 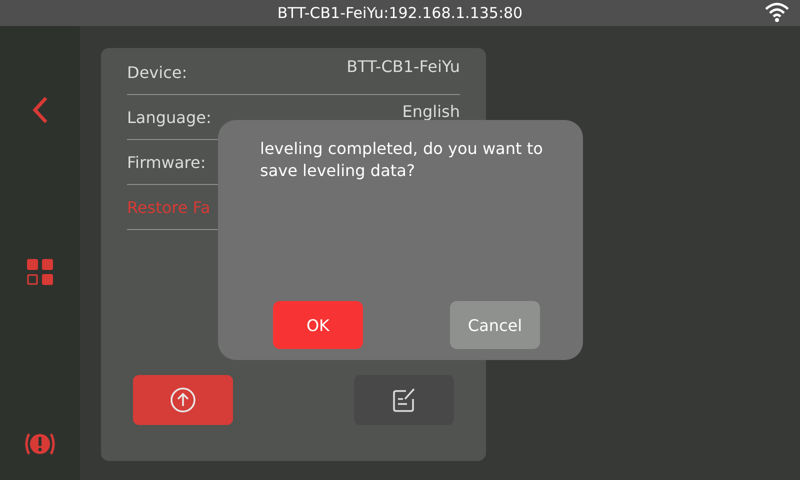 I want to click on dialog-message: leveling completed, do you want to save leveling data?, so click(x=401, y=160).